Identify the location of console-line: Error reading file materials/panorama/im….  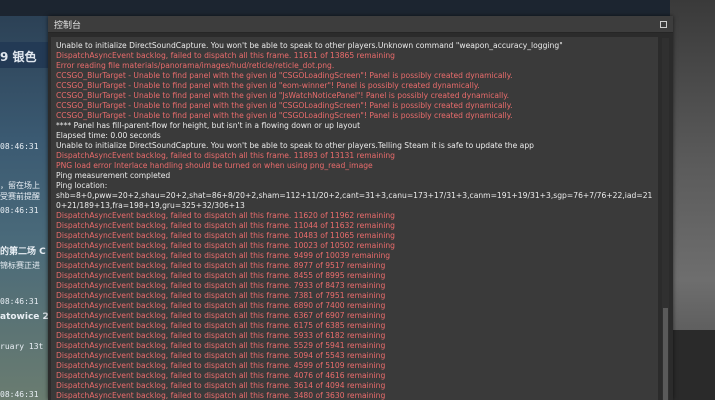
(195, 65).